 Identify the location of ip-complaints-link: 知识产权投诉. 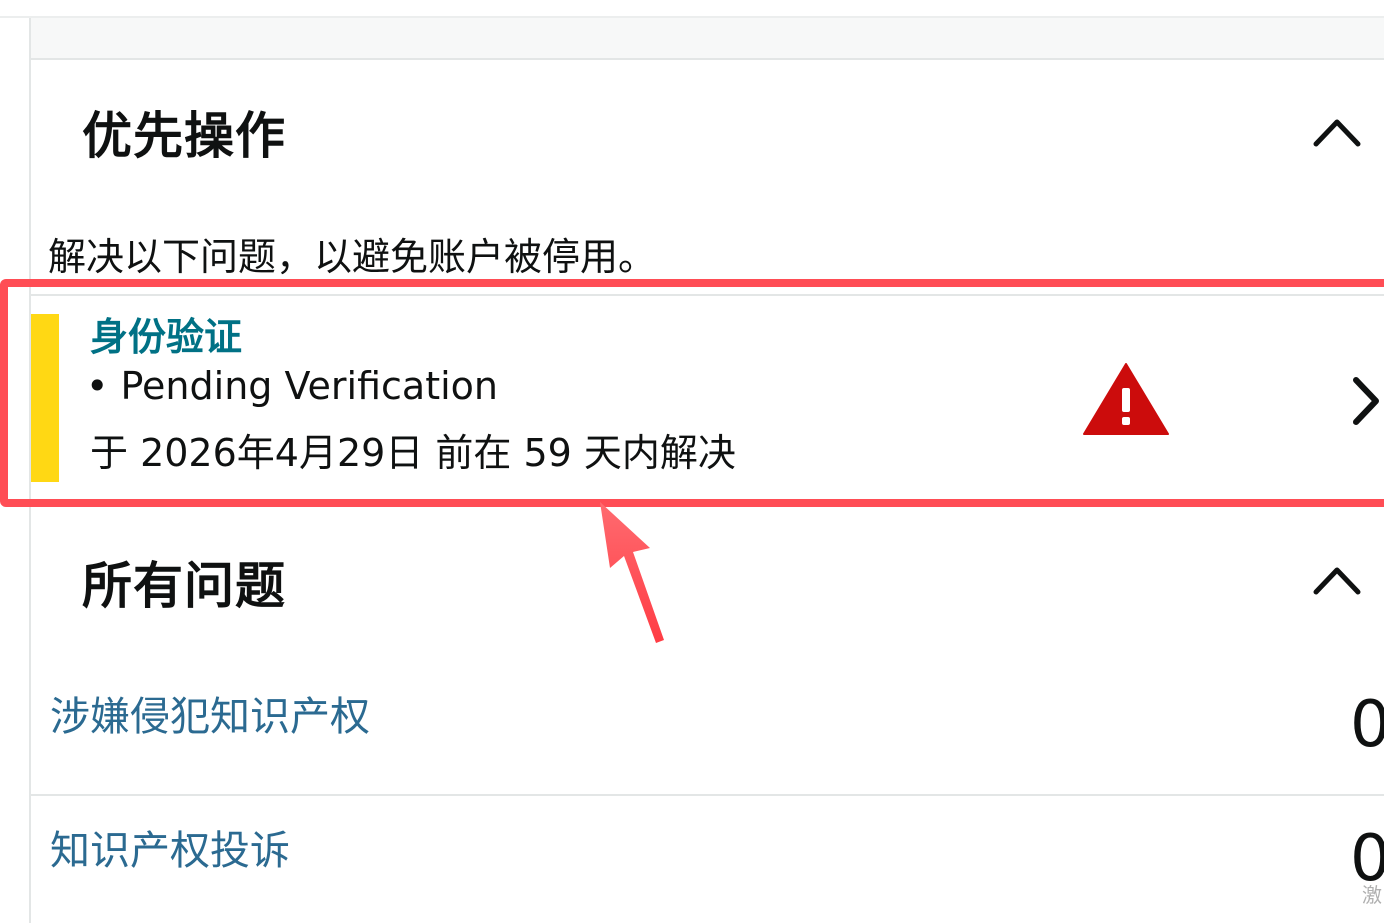
(170, 847).